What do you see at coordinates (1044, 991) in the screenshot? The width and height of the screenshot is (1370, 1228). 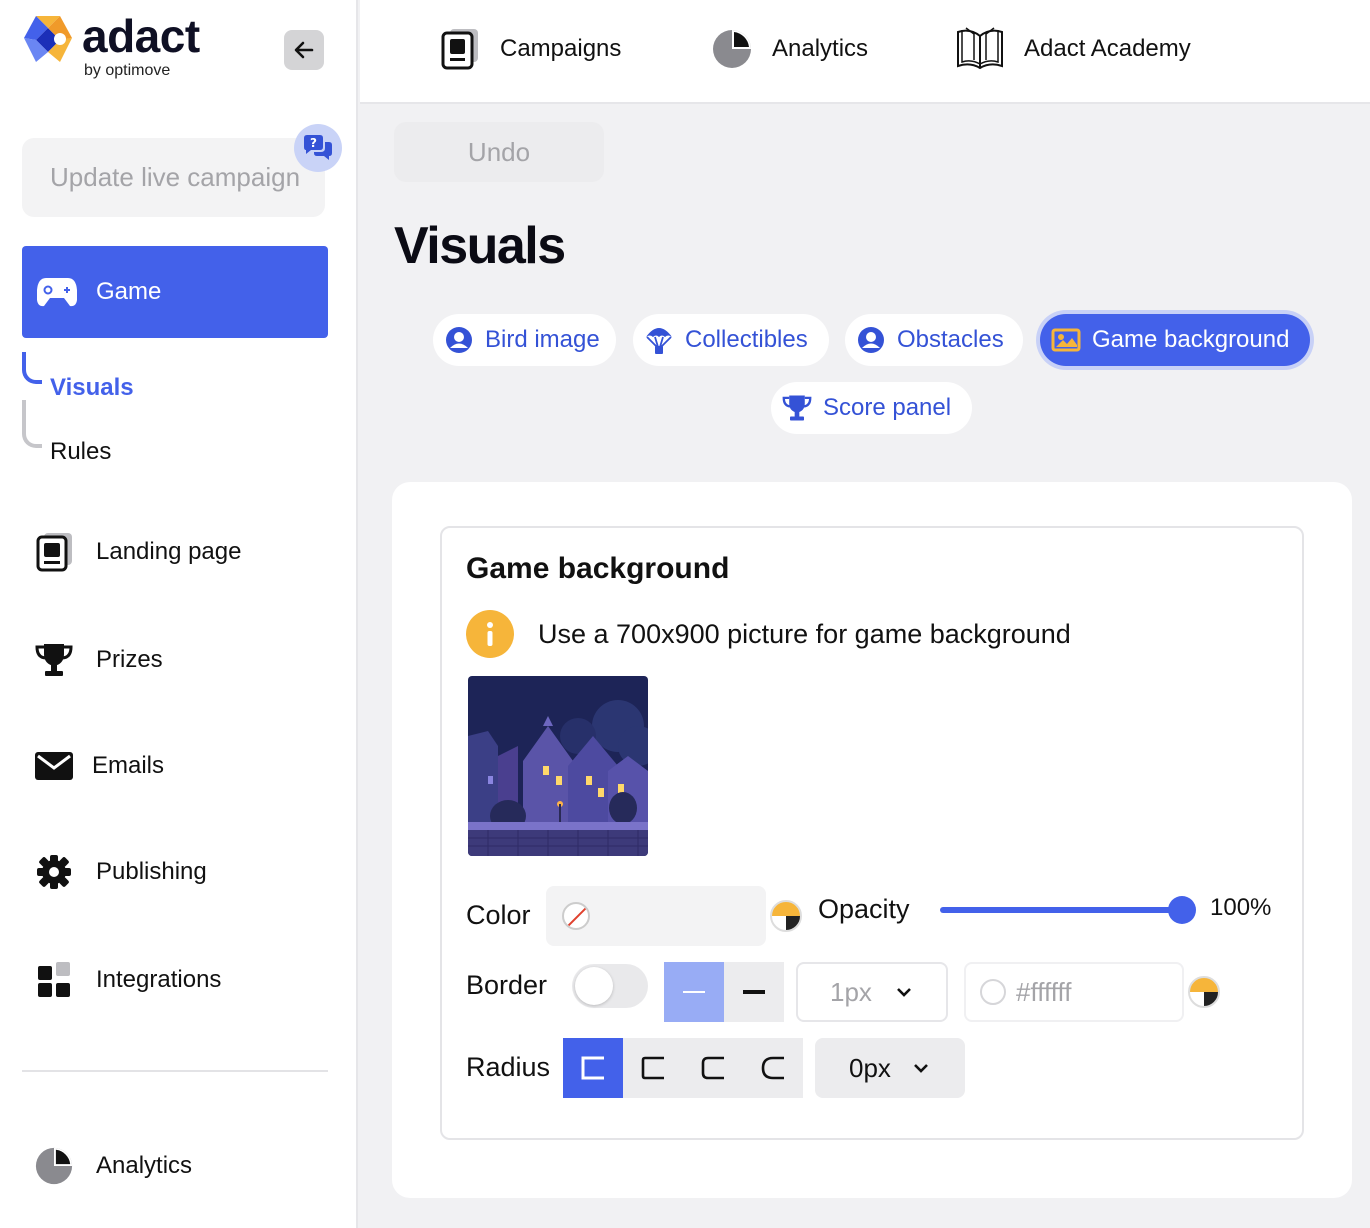 I see `border-color-value: #ffffff` at bounding box center [1044, 991].